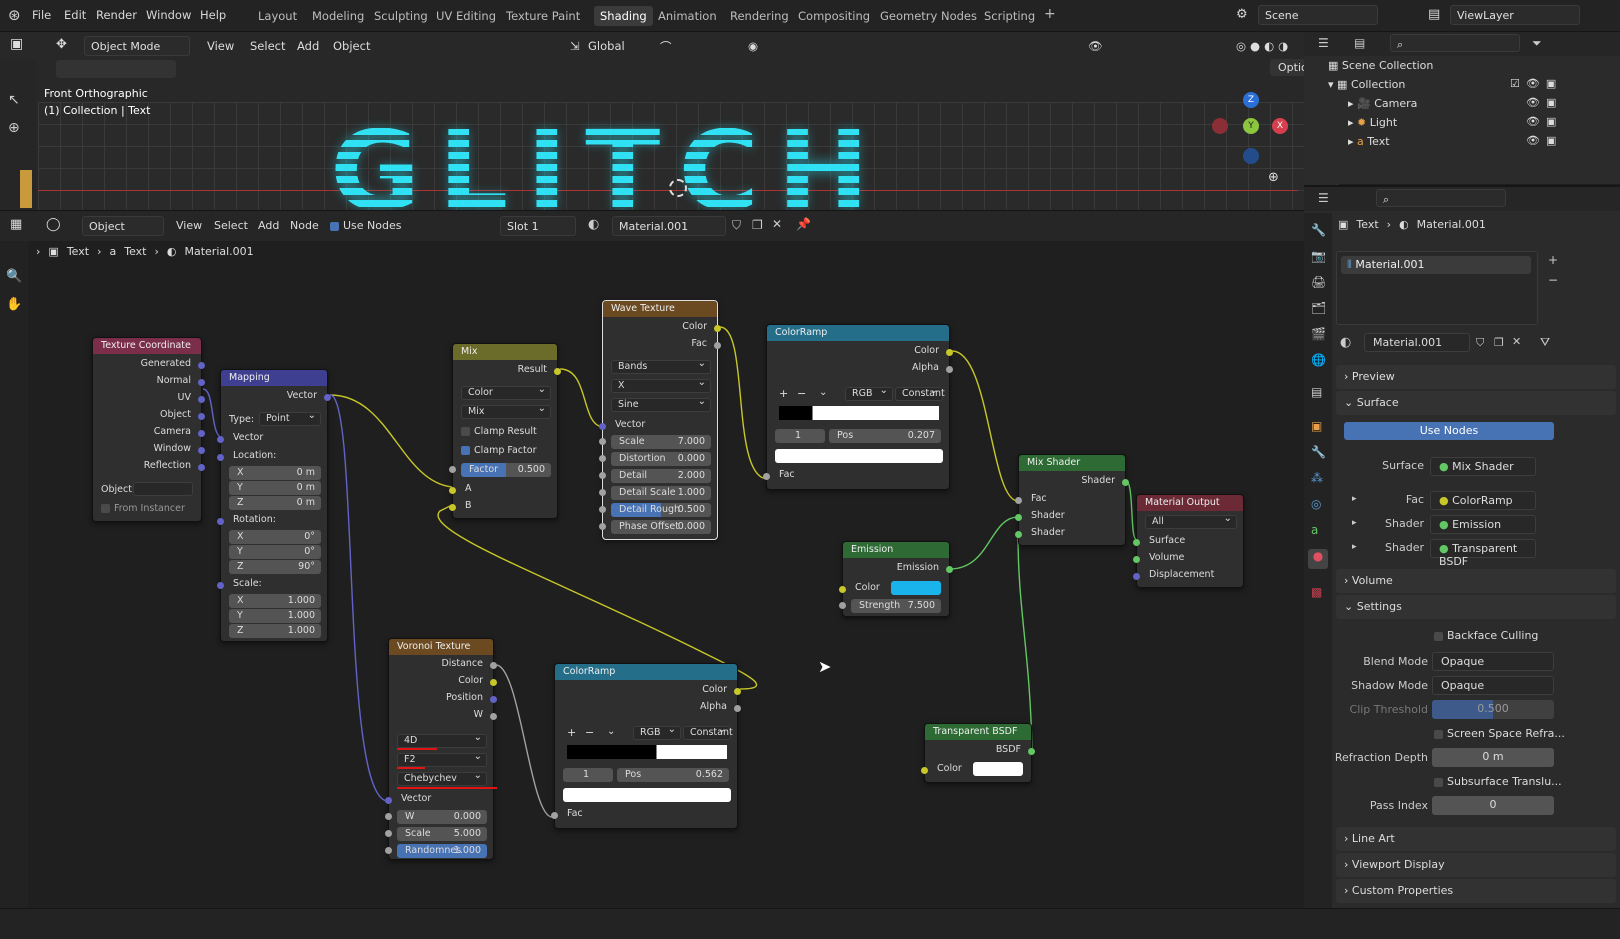 The width and height of the screenshot is (1620, 939). I want to click on scene-selector: Scene, so click(1318, 15).